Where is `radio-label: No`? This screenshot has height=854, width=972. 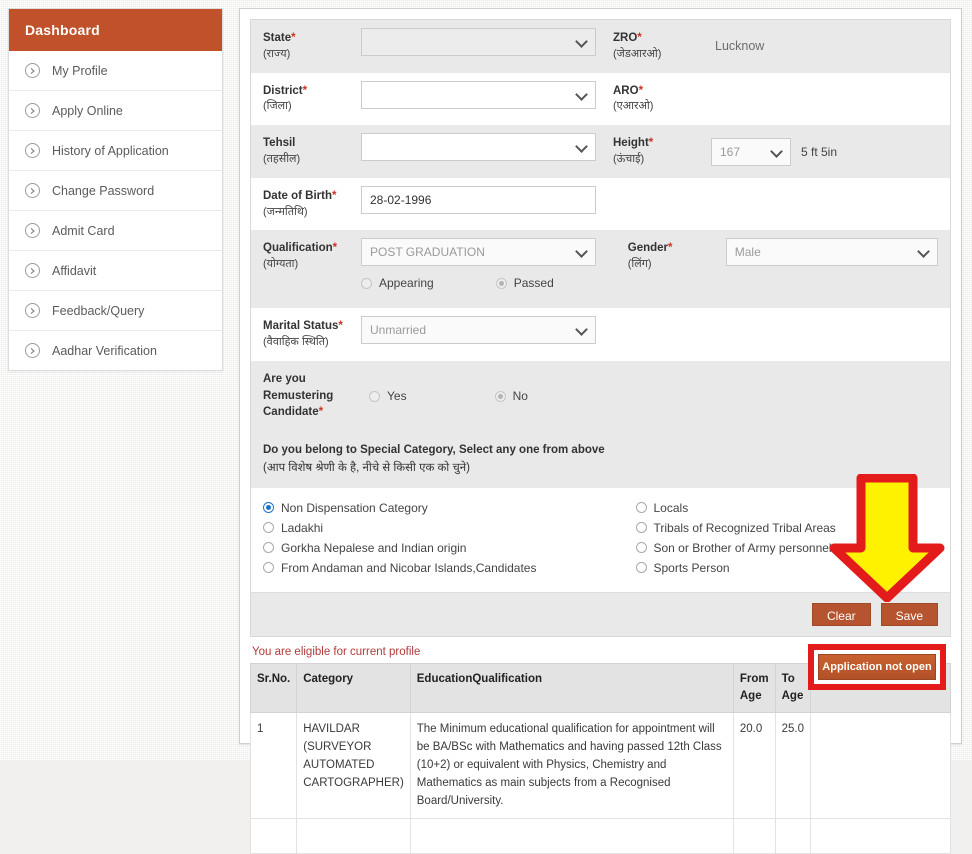
radio-label: No is located at coordinates (520, 396).